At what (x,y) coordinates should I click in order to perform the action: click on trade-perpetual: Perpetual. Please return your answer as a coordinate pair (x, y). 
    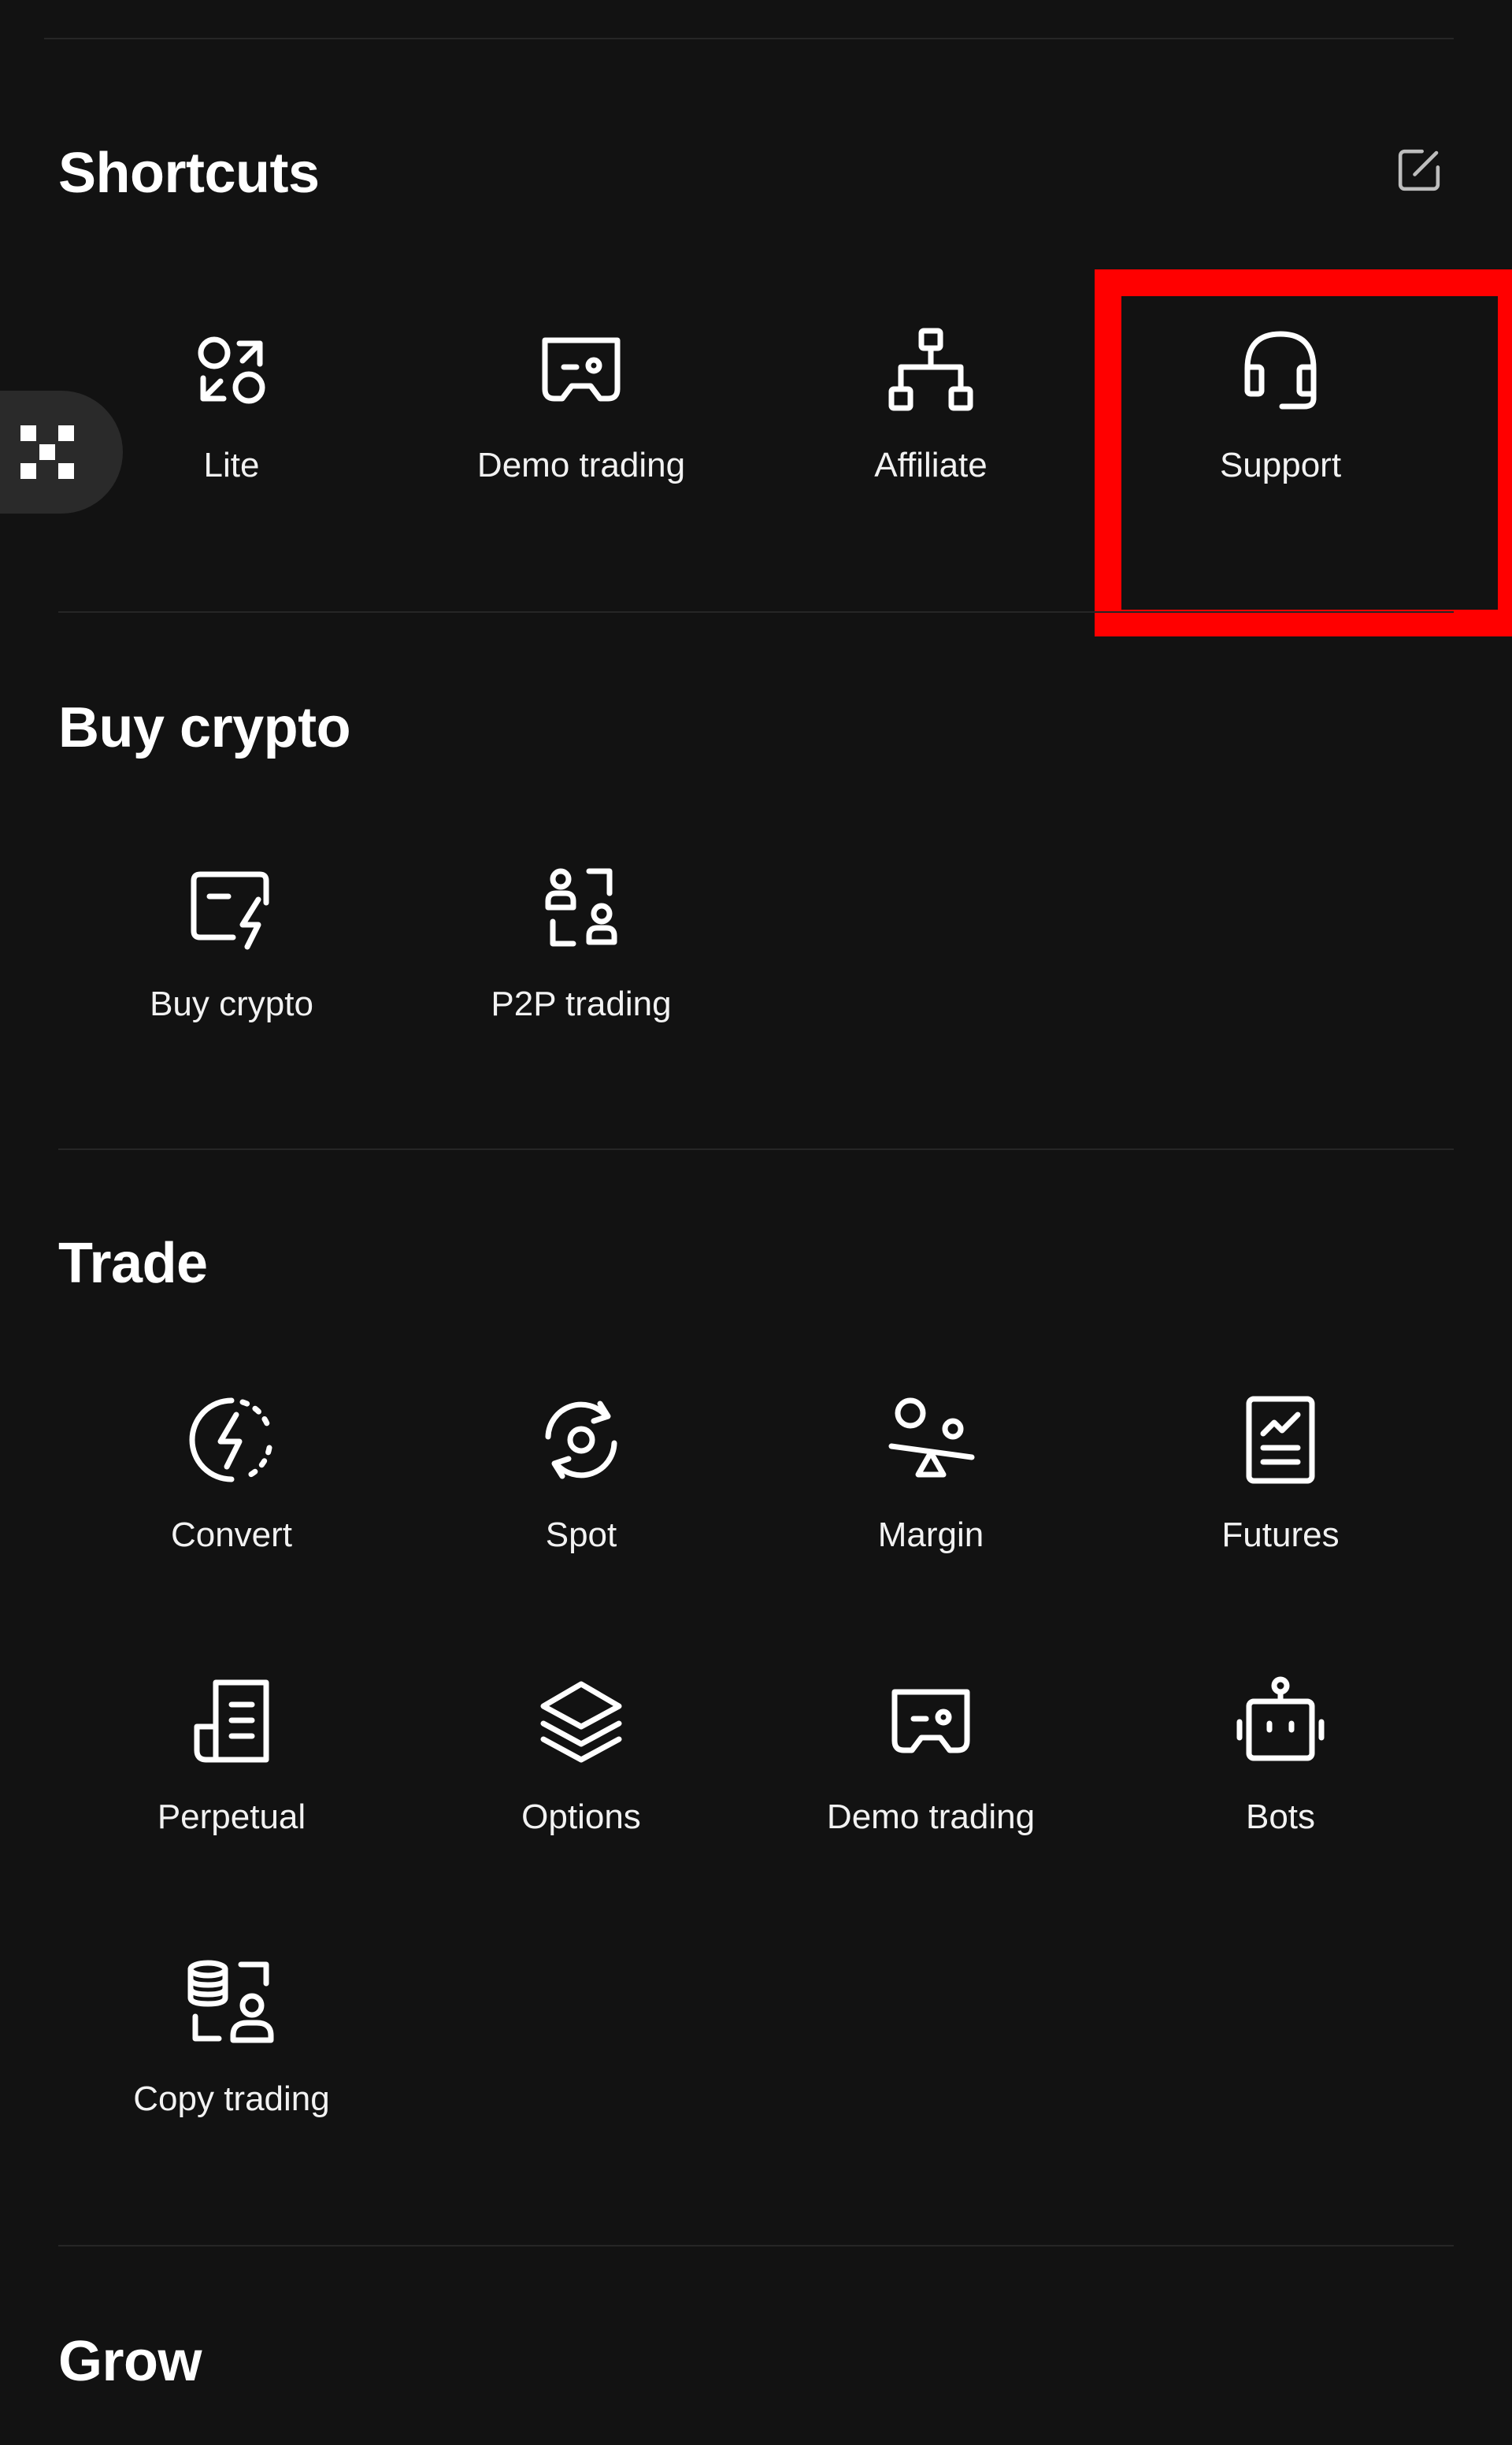
    Looking at the image, I should click on (231, 1793).